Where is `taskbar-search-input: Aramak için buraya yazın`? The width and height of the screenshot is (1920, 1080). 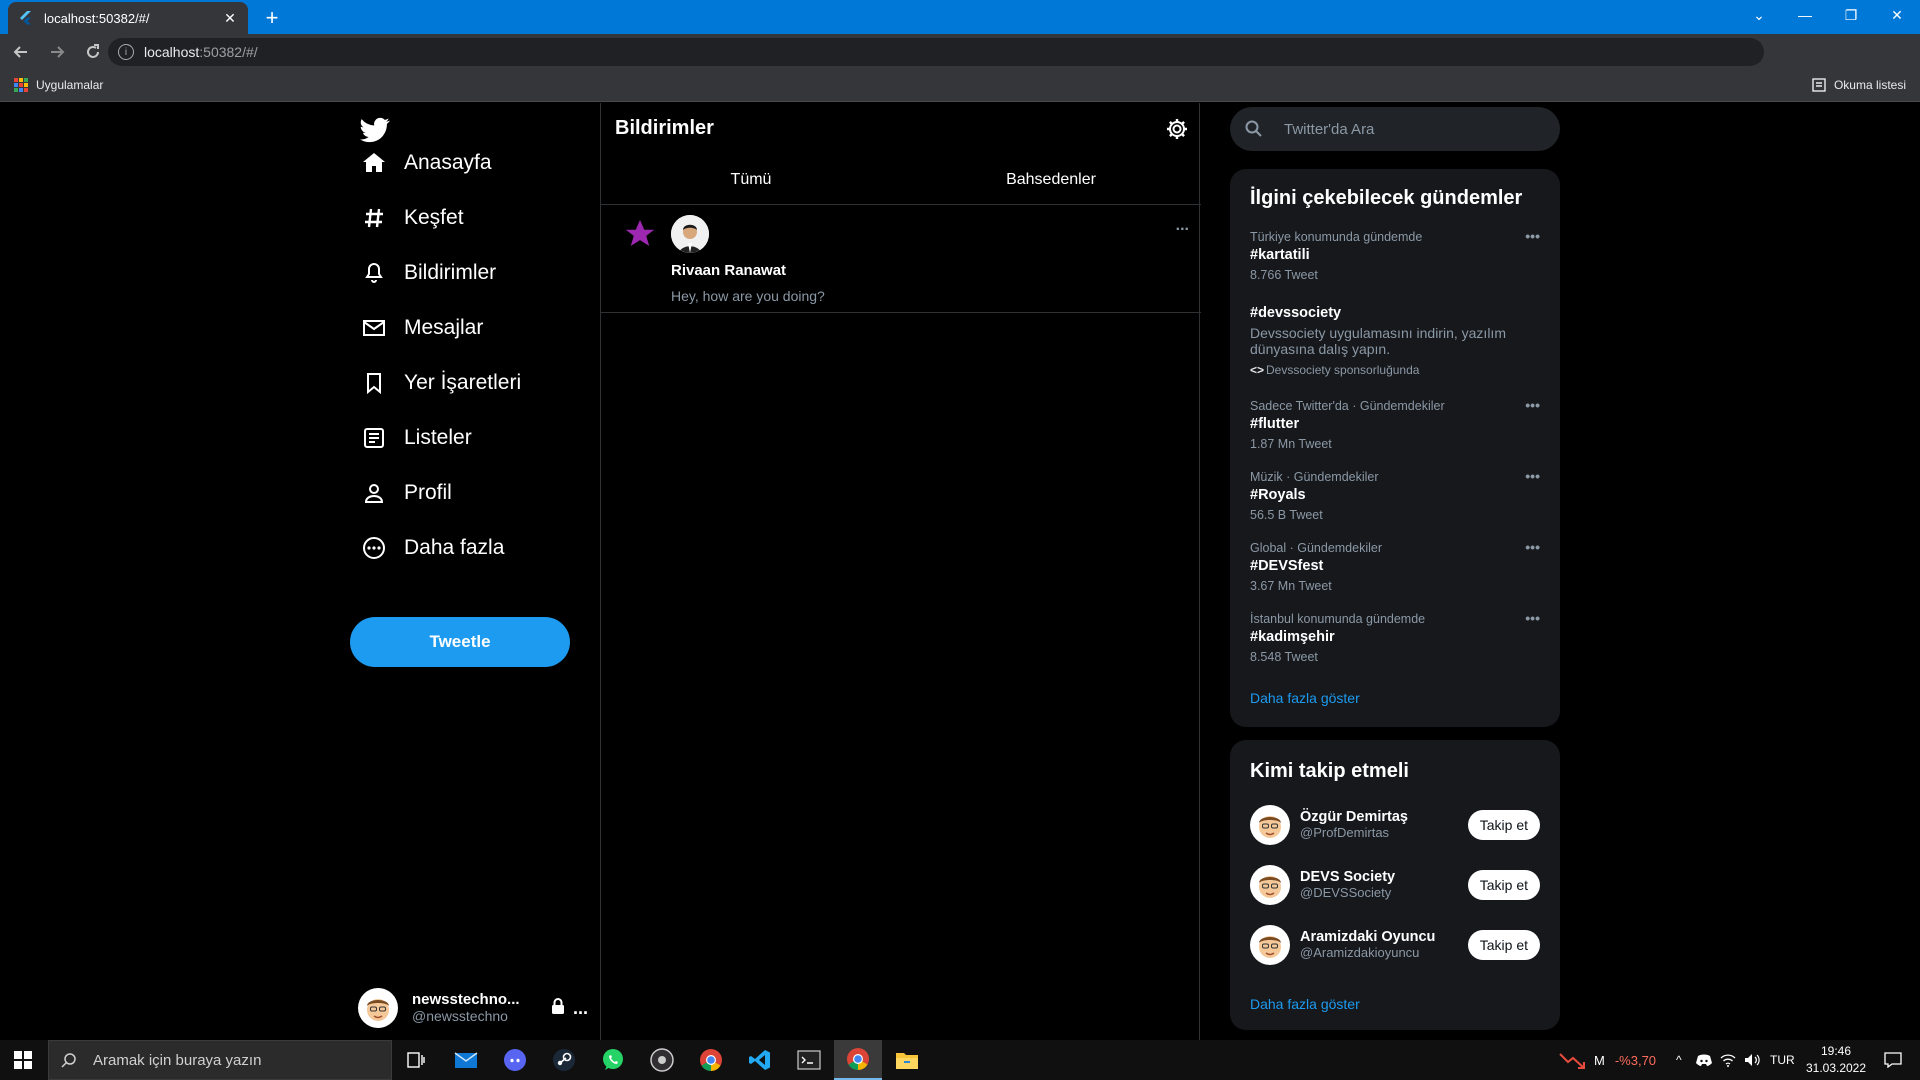 taskbar-search-input: Aramak için buraya yazın is located at coordinates (220, 1060).